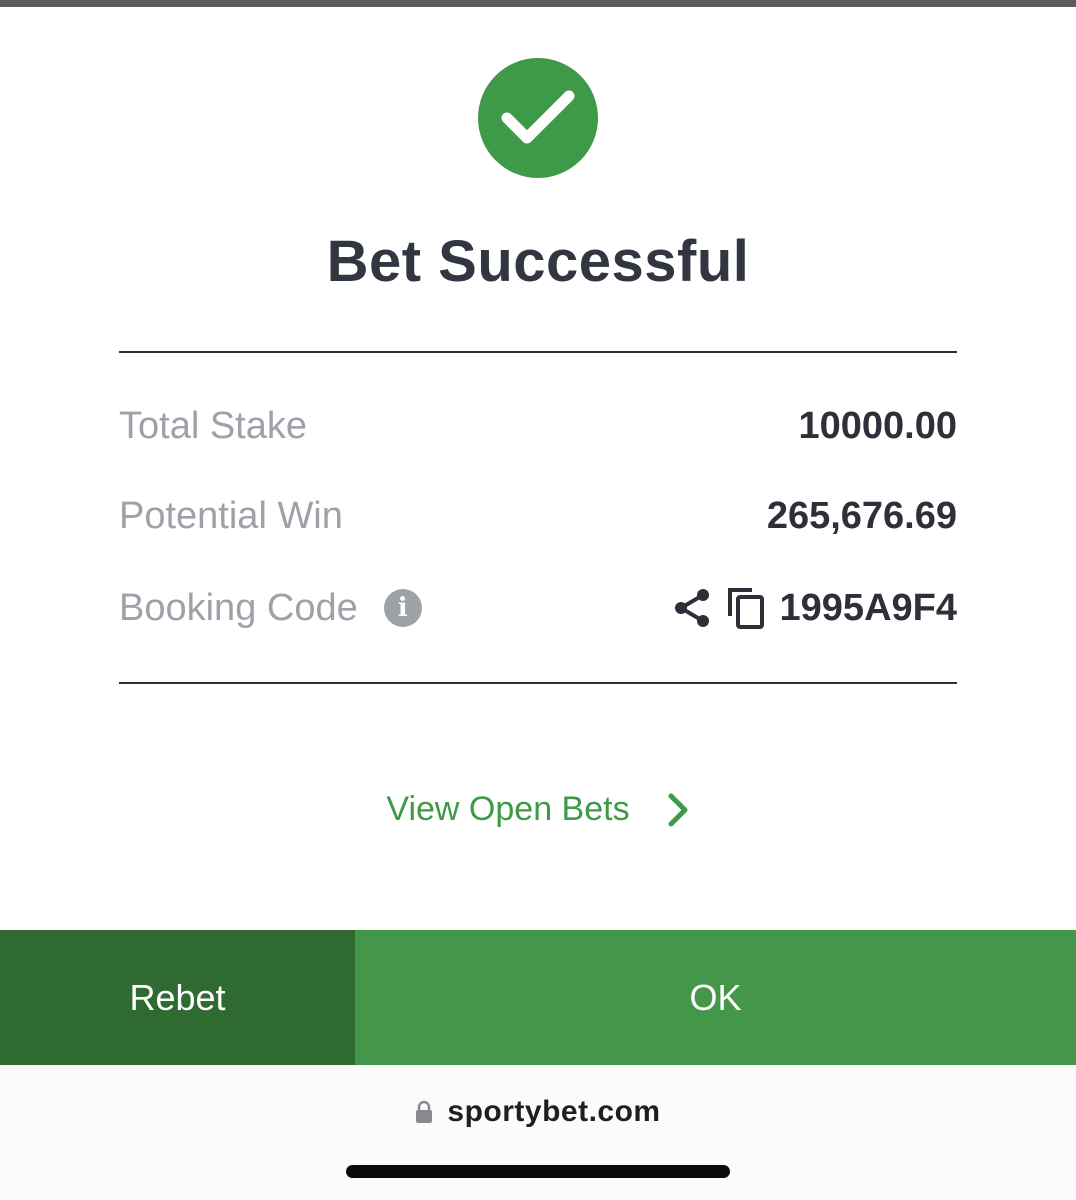 The height and width of the screenshot is (1200, 1076). What do you see at coordinates (538, 608) in the screenshot?
I see `booking-code-row: Booking Code i 1995A9F4` at bounding box center [538, 608].